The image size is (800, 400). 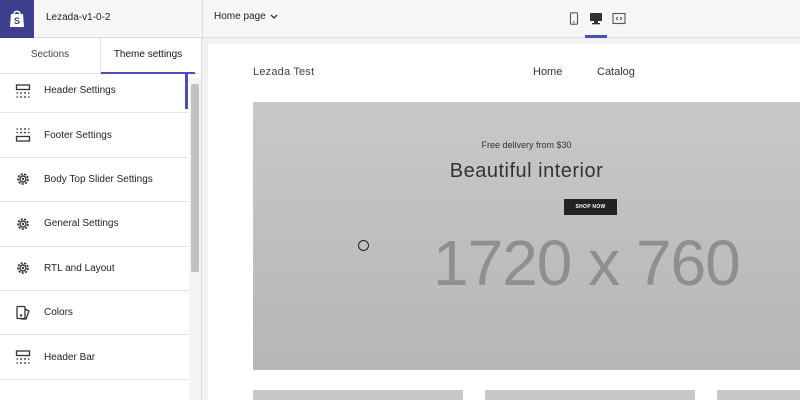 What do you see at coordinates (70, 357) in the screenshot?
I see `sidebar-item-label: Header Bar` at bounding box center [70, 357].